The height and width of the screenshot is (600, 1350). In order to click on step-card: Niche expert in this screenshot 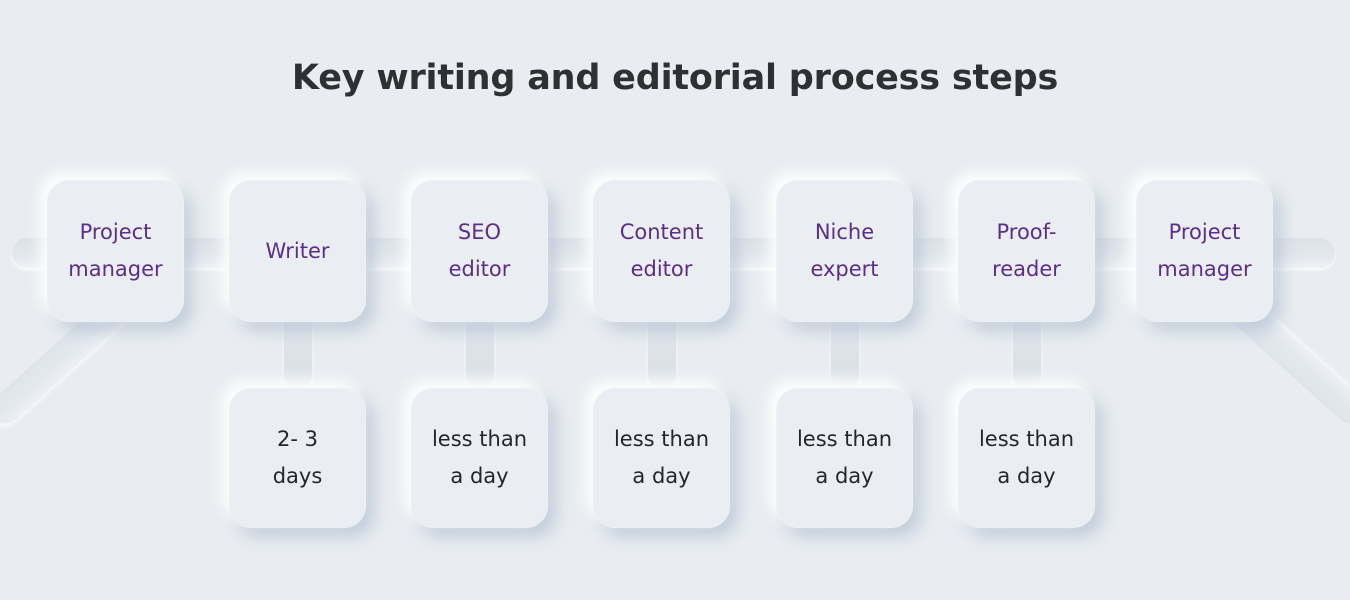, I will do `click(844, 251)`.